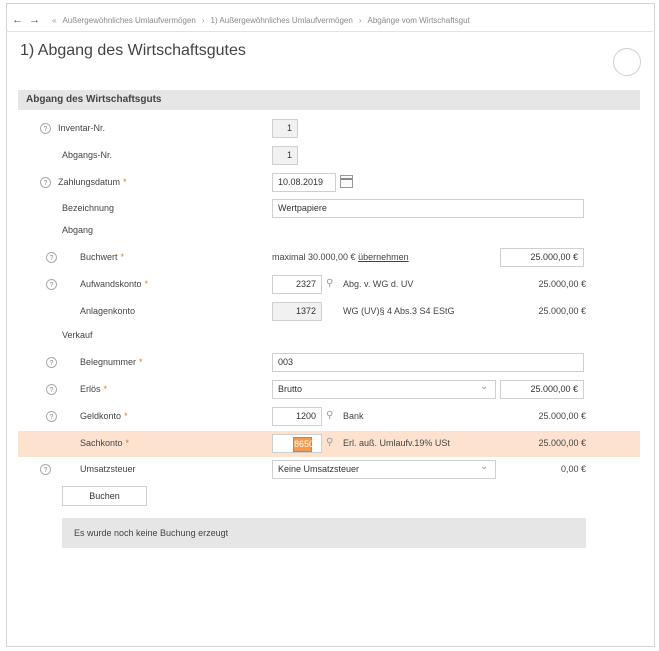  I want to click on abgangs-field: 1, so click(285, 155).